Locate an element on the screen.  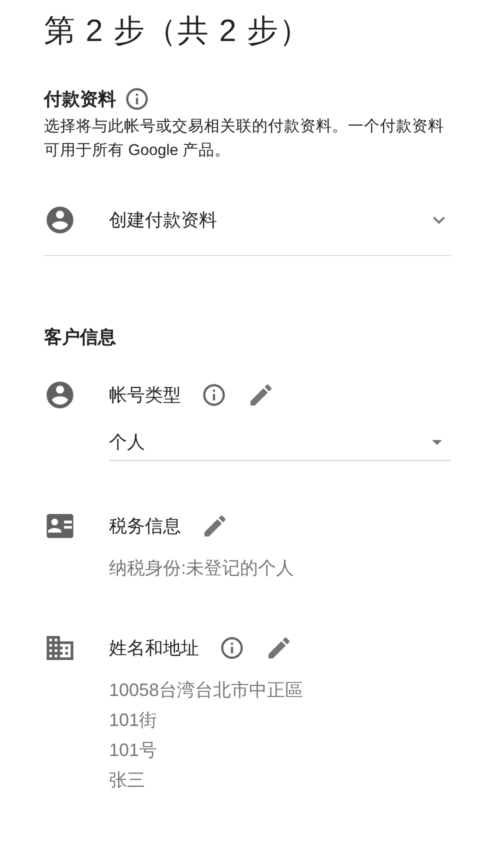
description-text: 选择将与此帐号或交易相关联的付款资料。一个付款资料可用于所有 Google 产品。 is located at coordinates (244, 139).